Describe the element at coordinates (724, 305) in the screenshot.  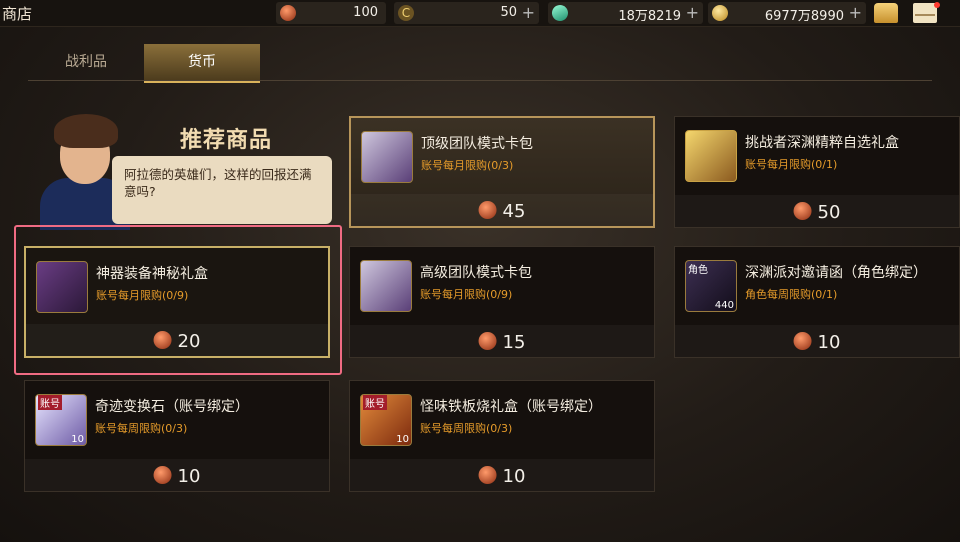
I see `item-stack-count: 440` at that location.